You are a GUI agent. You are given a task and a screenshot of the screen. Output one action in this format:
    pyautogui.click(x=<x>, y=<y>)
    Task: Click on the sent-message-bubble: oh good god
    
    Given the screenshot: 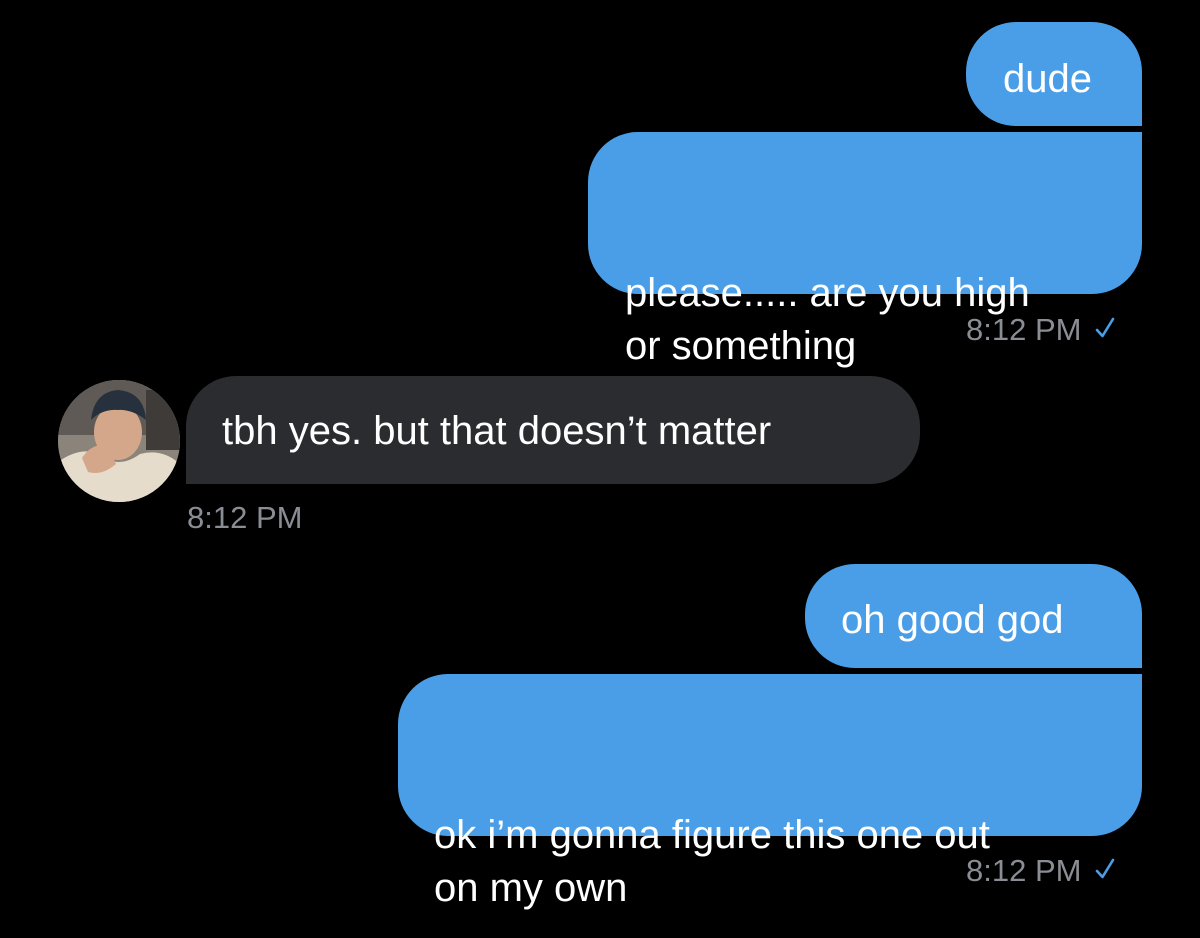 What is the action you would take?
    pyautogui.click(x=973, y=616)
    